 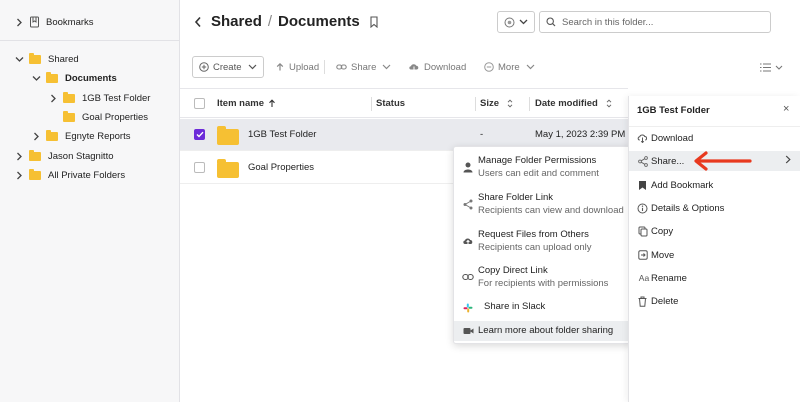 What do you see at coordinates (116, 98) in the screenshot?
I see `sidebar-item-label: 1GB Test Folder` at bounding box center [116, 98].